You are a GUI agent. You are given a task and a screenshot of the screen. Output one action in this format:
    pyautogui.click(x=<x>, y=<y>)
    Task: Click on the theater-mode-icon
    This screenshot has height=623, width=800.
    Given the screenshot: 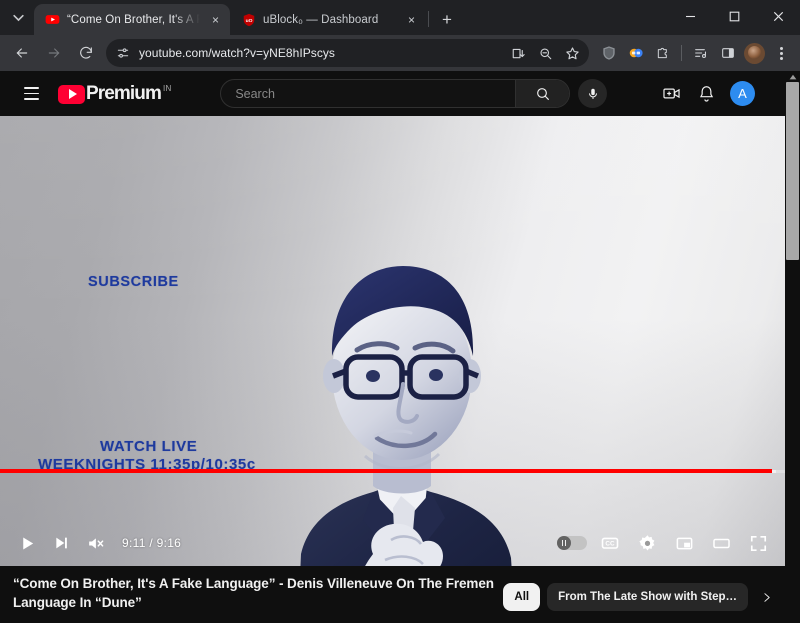 What is the action you would take?
    pyautogui.click(x=721, y=543)
    